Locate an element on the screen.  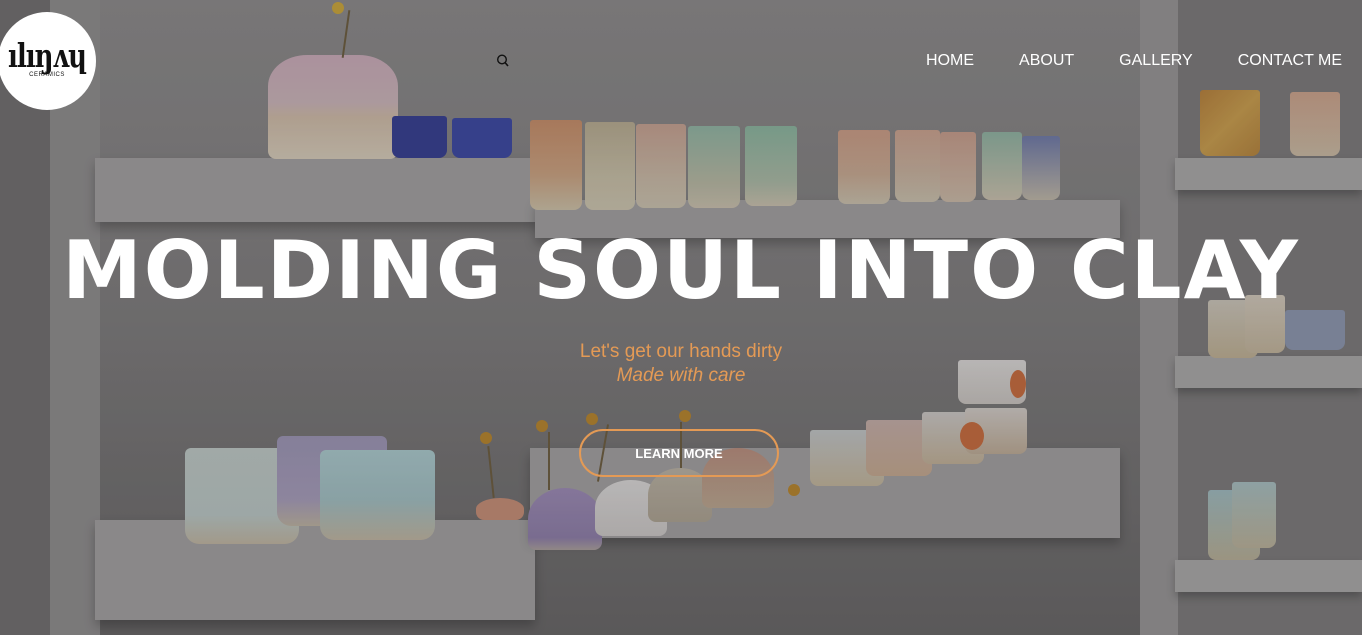
search-icon-glyph is located at coordinates (502, 60).